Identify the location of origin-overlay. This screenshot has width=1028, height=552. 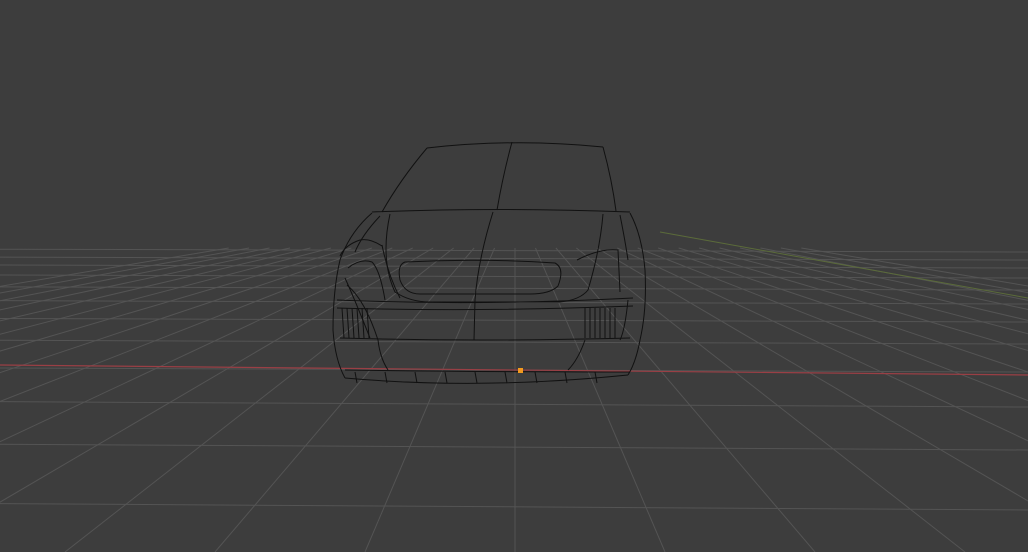
(520, 370).